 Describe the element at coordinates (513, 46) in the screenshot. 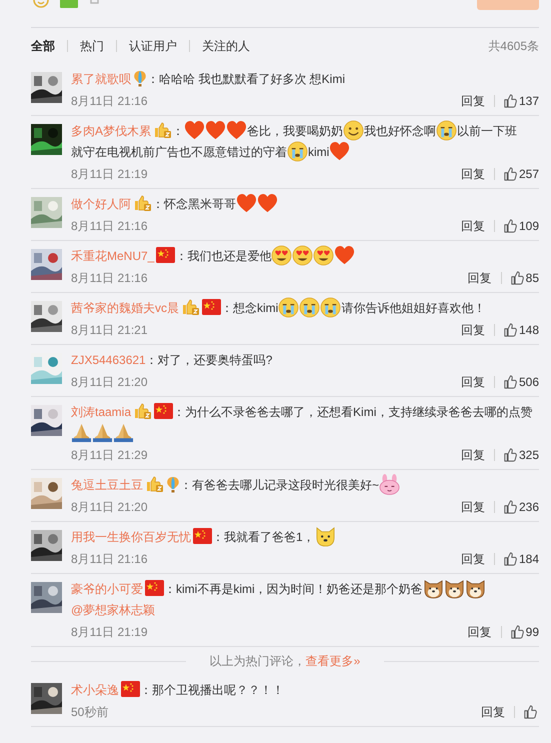

I see `comment-count: 共4605条` at that location.